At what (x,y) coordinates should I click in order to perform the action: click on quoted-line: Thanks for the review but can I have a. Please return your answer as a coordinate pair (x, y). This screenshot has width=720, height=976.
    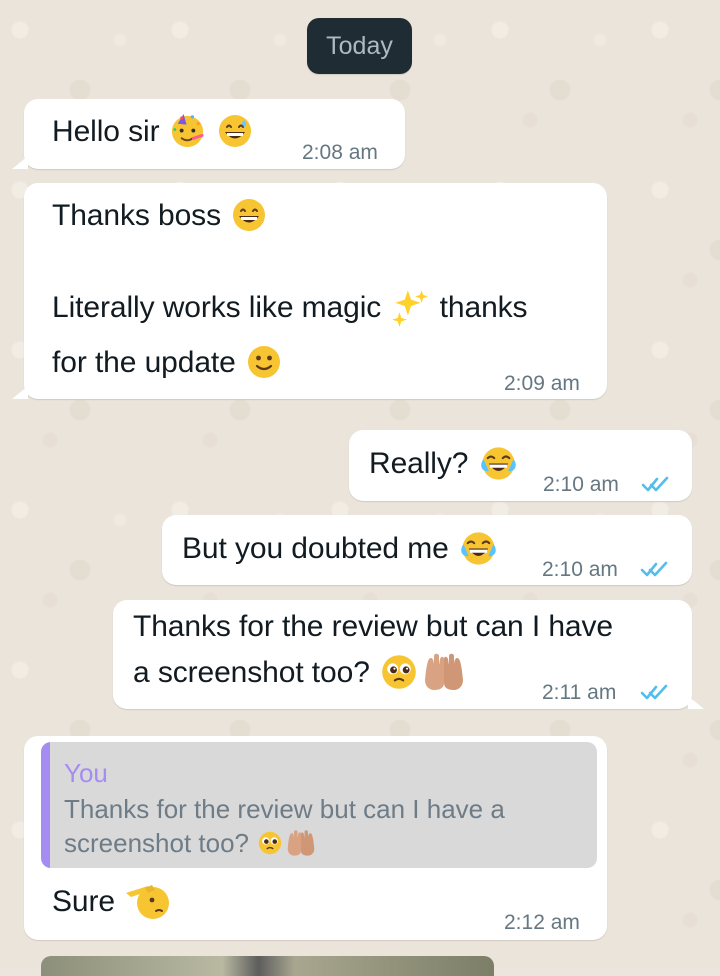
    Looking at the image, I should click on (284, 809).